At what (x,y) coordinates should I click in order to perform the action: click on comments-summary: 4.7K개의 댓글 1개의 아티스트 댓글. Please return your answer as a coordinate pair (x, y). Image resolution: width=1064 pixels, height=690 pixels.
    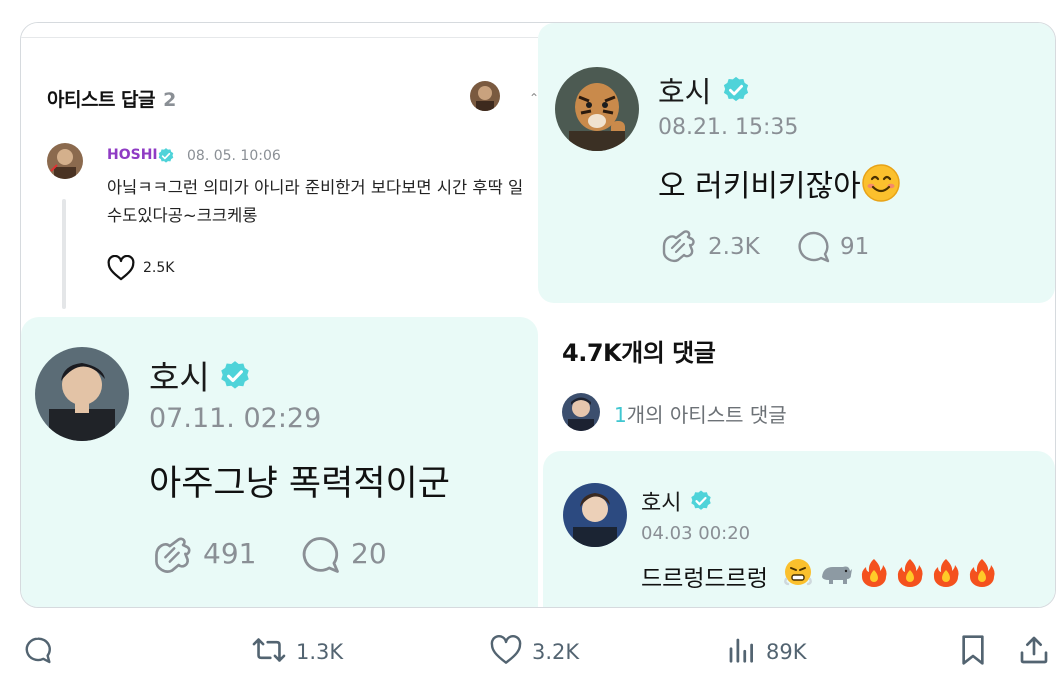
    Looking at the image, I should click on (796, 376).